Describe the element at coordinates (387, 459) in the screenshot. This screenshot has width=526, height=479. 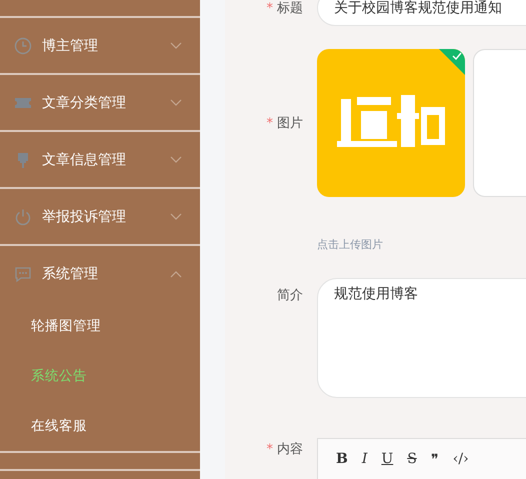
I see `toolbar-button: U` at that location.